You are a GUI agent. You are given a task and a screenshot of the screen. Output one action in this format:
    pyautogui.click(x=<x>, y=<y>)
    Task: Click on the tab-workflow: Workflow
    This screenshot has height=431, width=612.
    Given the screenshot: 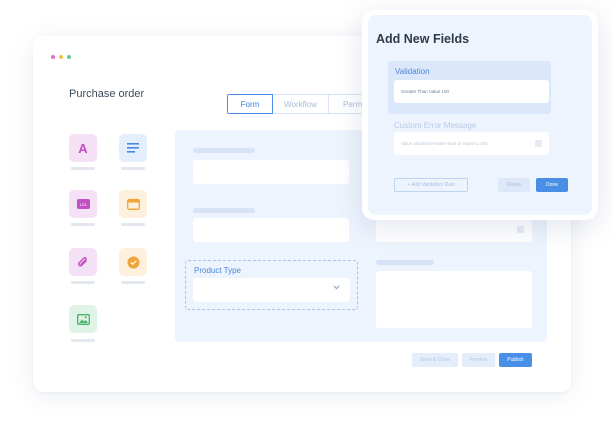 What is the action you would take?
    pyautogui.click(x=301, y=104)
    